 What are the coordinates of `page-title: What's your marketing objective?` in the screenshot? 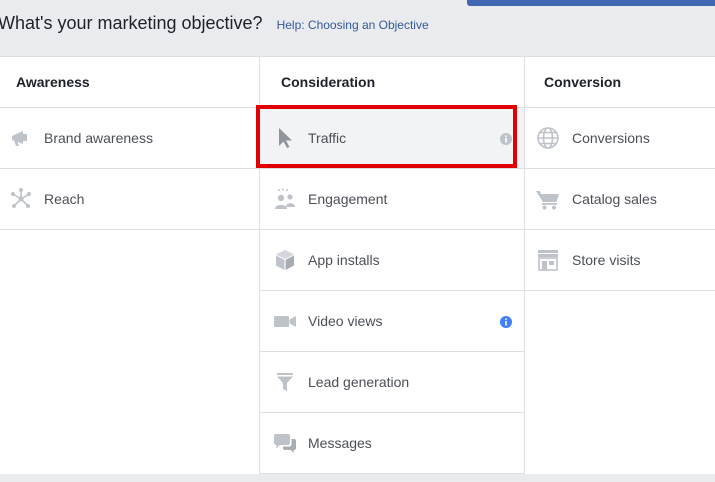 It's located at (131, 23).